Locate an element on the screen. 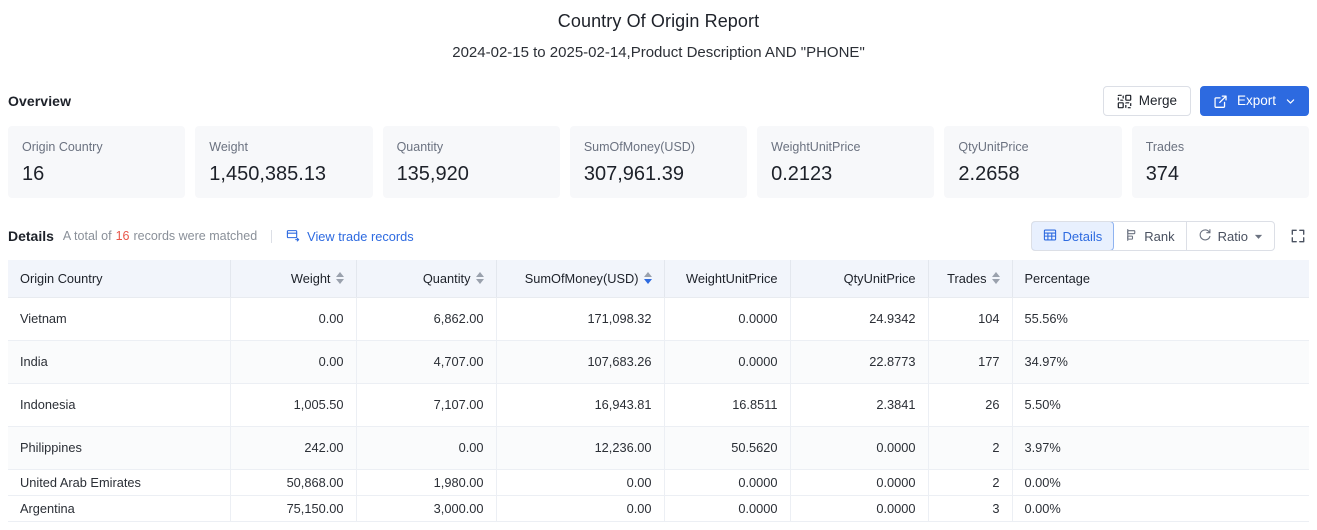  col-label: Trades is located at coordinates (967, 278).